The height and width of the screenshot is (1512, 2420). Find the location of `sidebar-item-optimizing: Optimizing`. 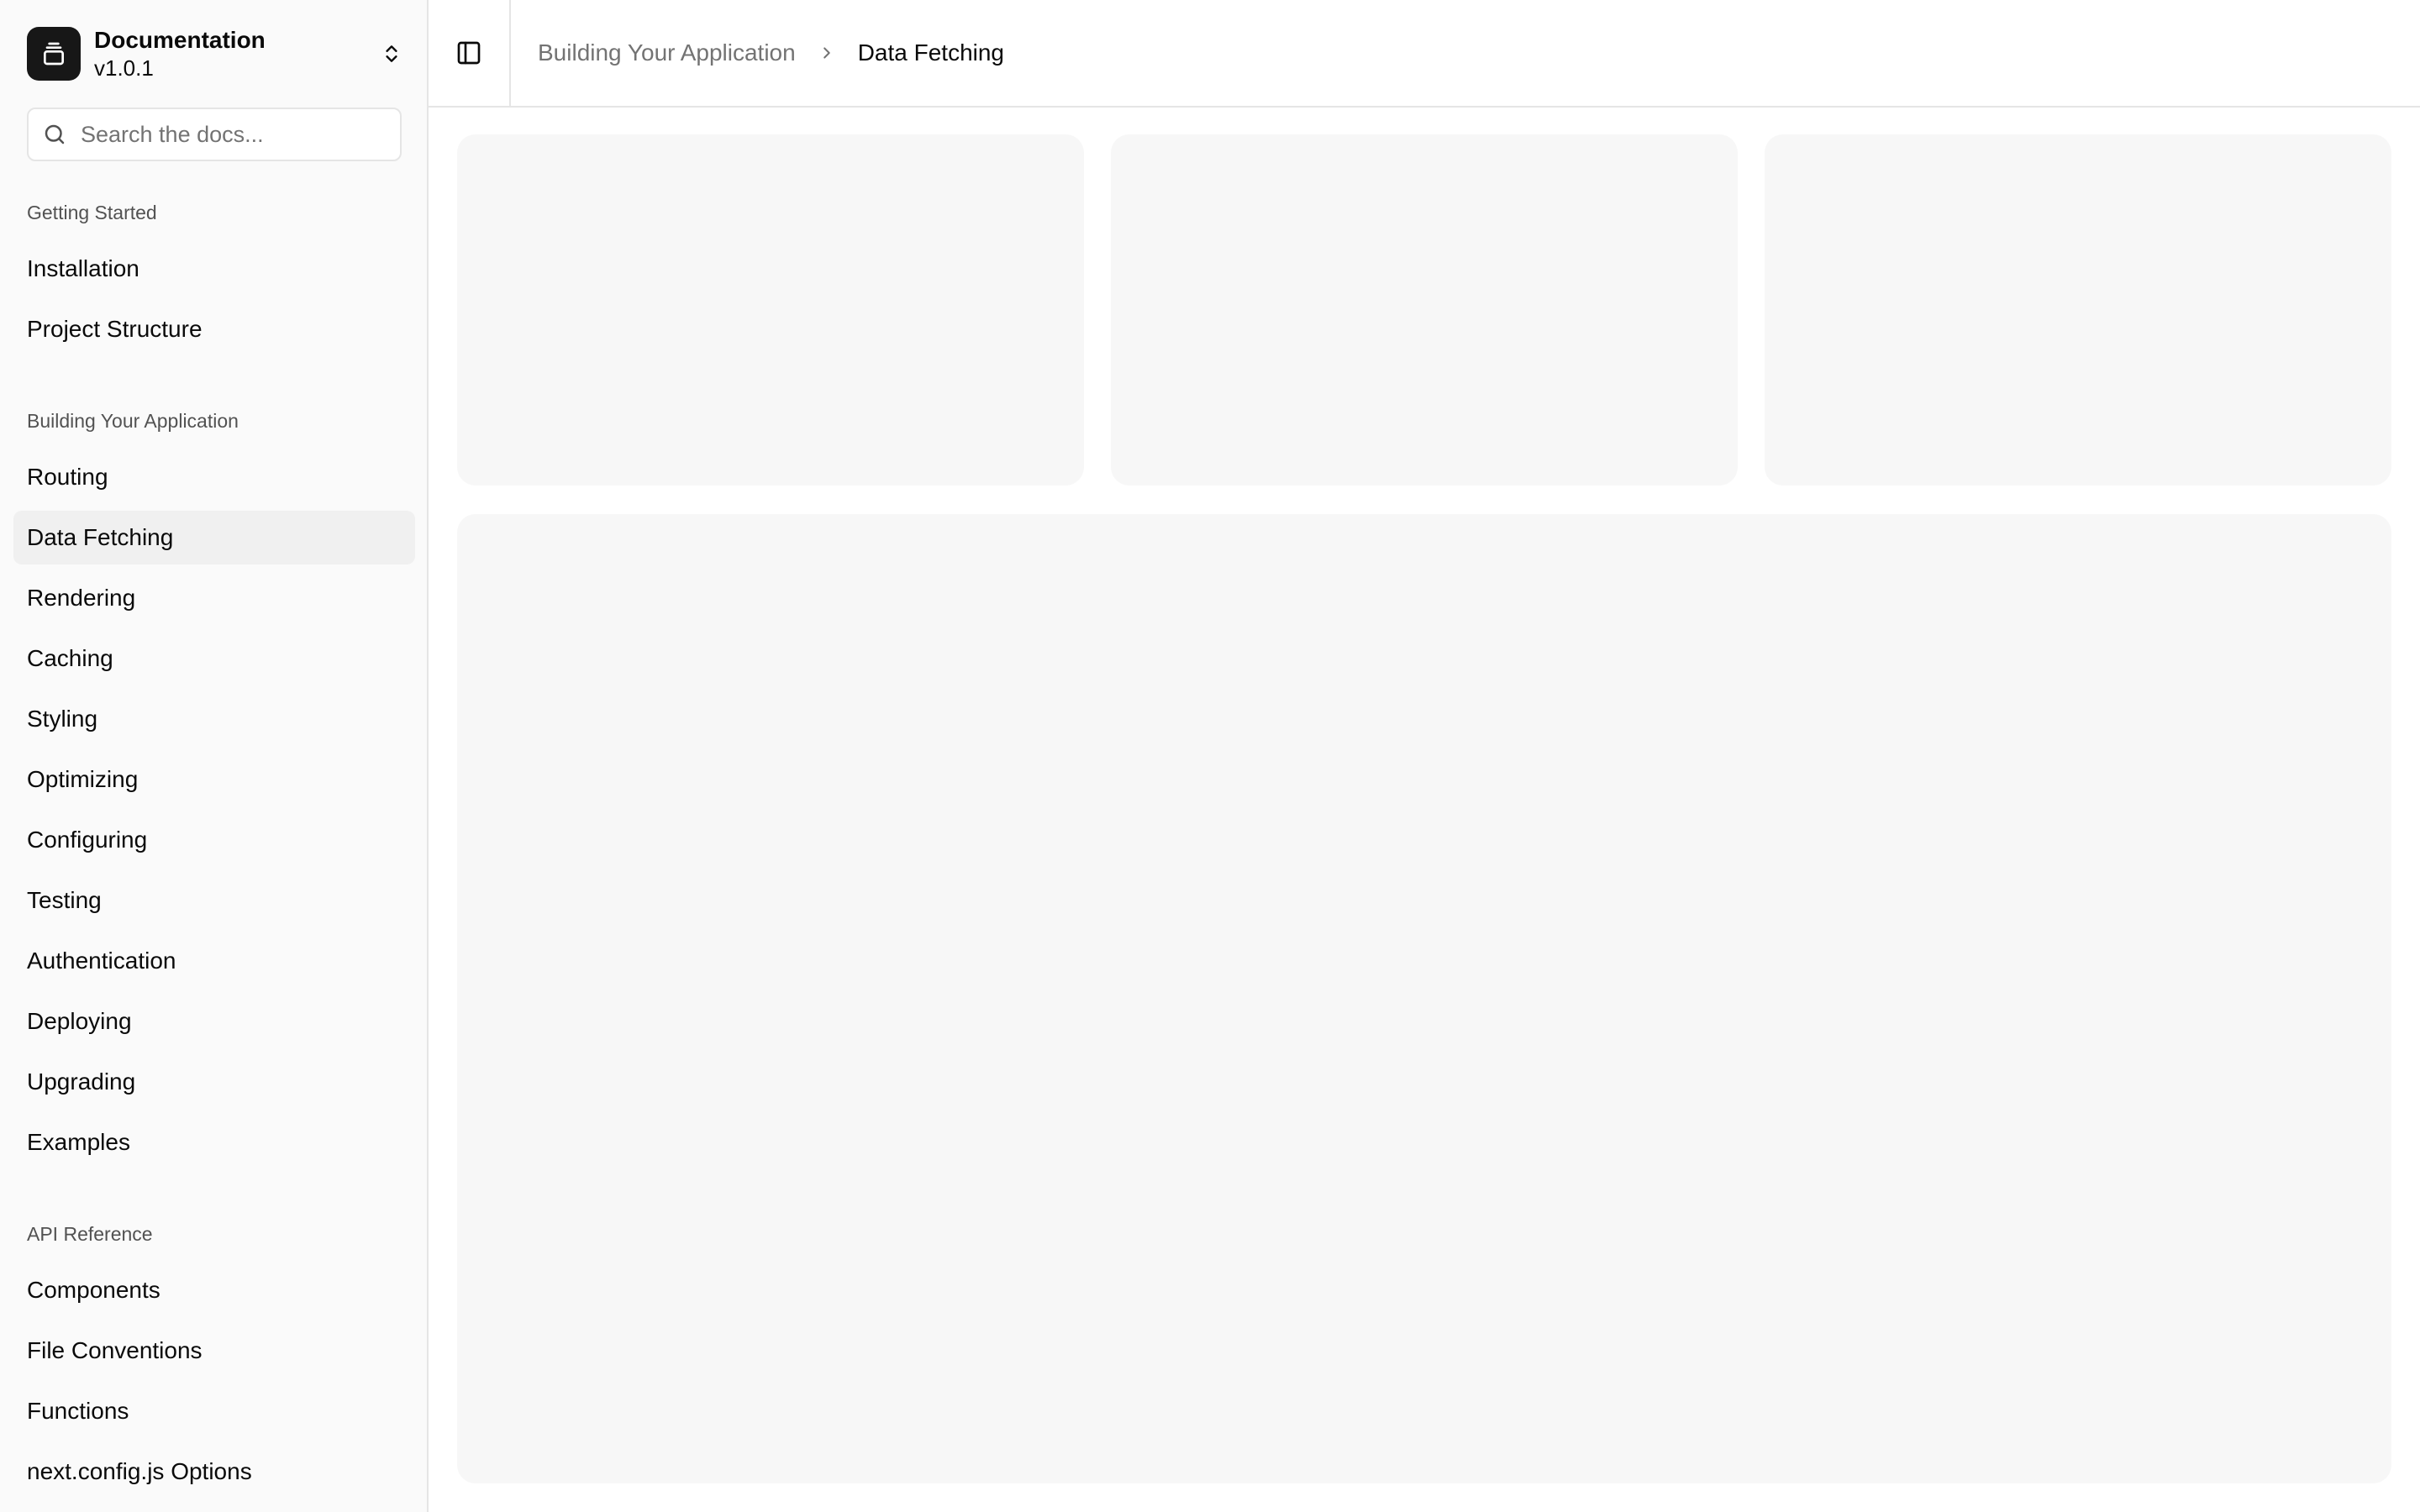

sidebar-item-optimizing: Optimizing is located at coordinates (214, 779).